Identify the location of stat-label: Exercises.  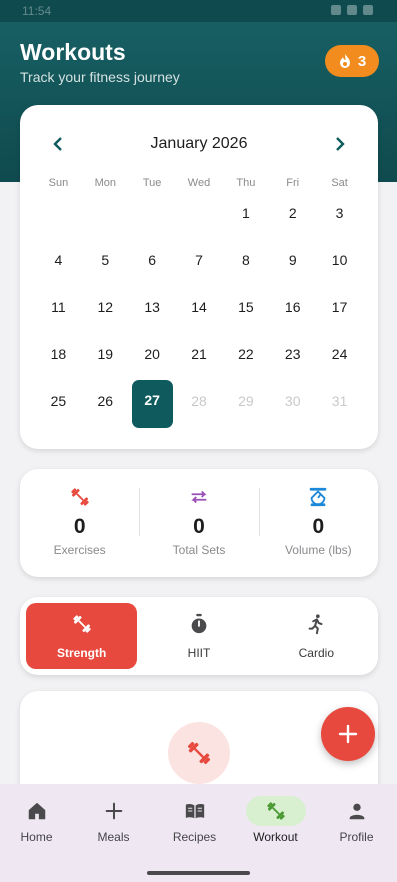
(79, 550).